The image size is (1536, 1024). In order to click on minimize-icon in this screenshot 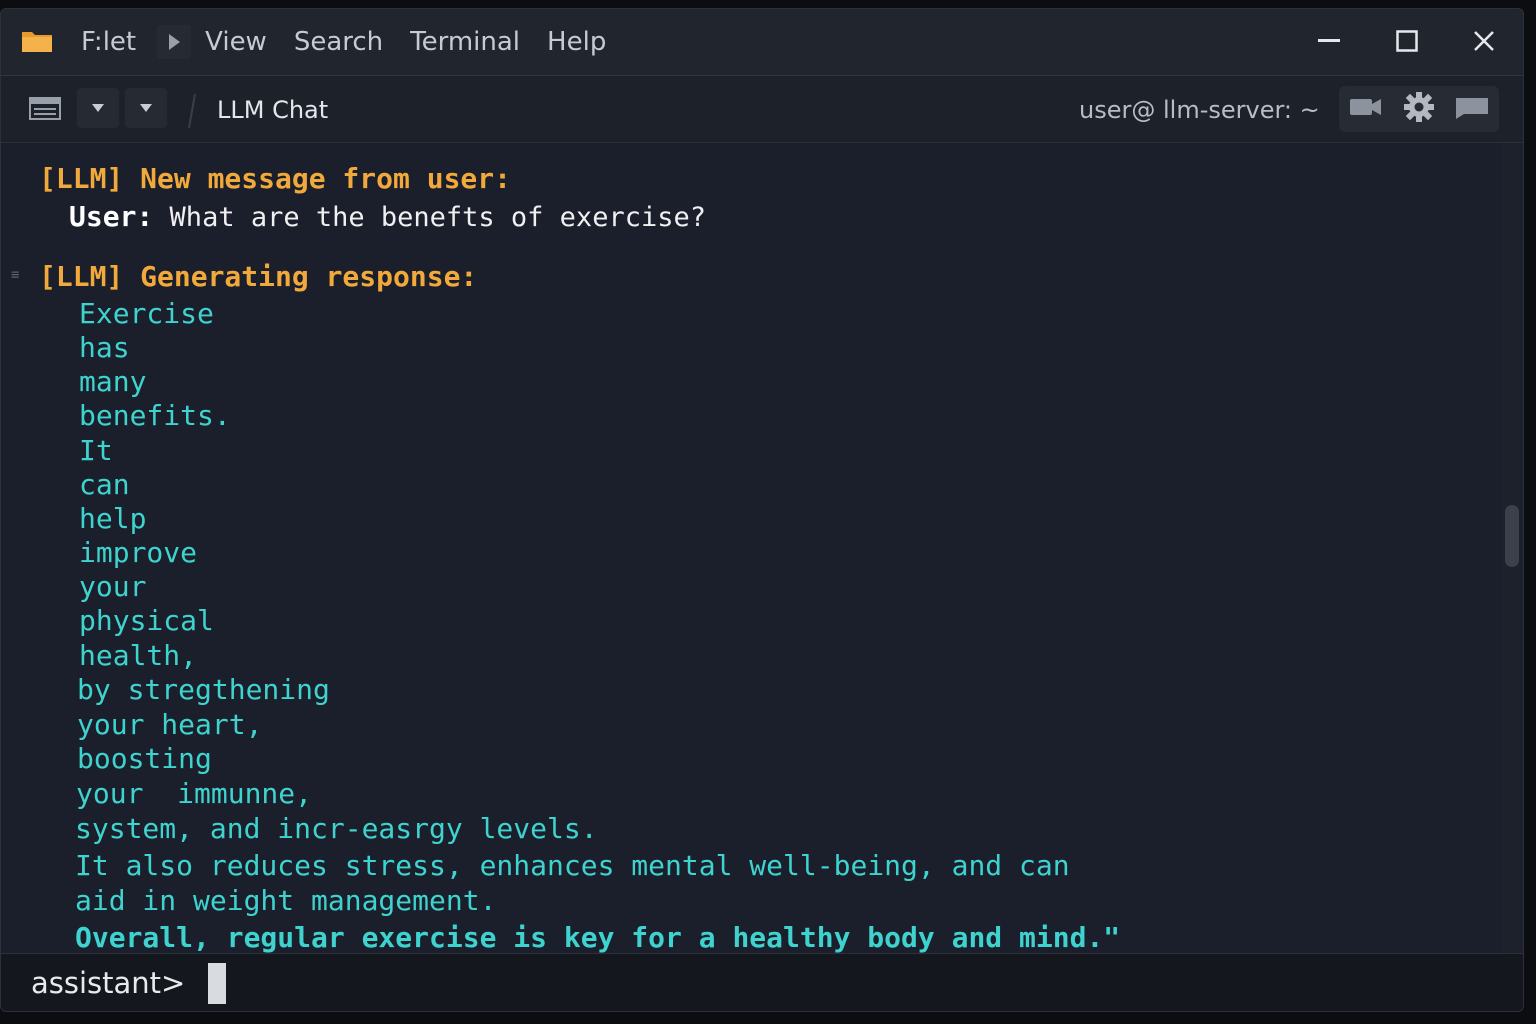, I will do `click(1329, 41)`.